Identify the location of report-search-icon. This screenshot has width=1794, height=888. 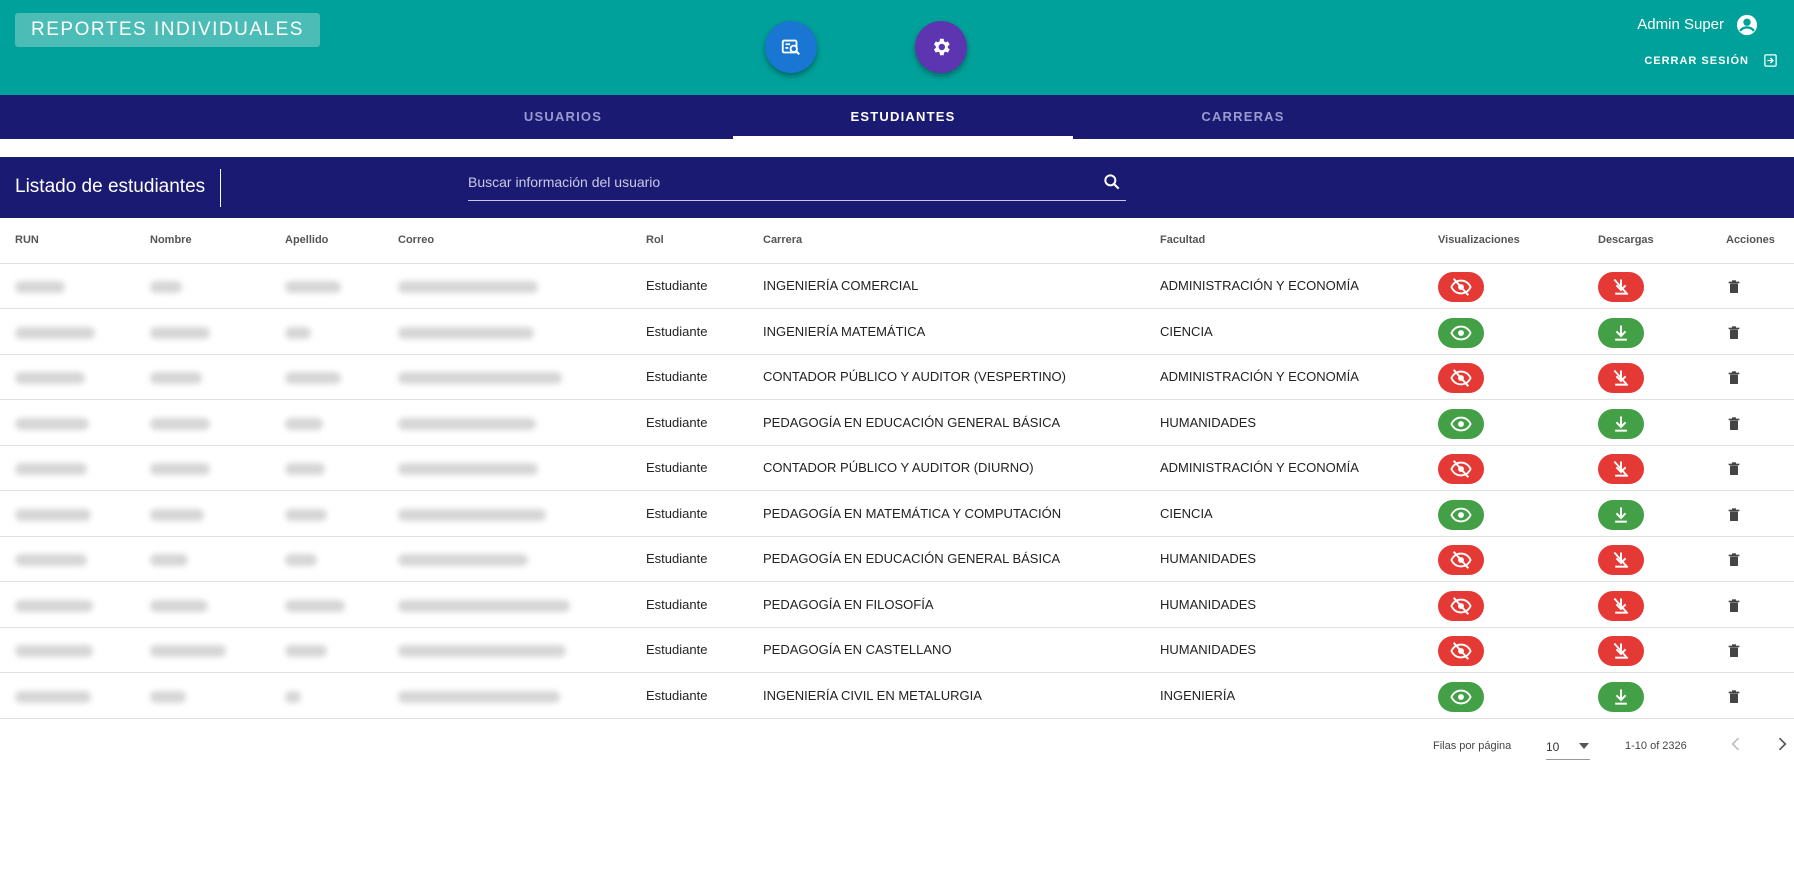
(790, 47).